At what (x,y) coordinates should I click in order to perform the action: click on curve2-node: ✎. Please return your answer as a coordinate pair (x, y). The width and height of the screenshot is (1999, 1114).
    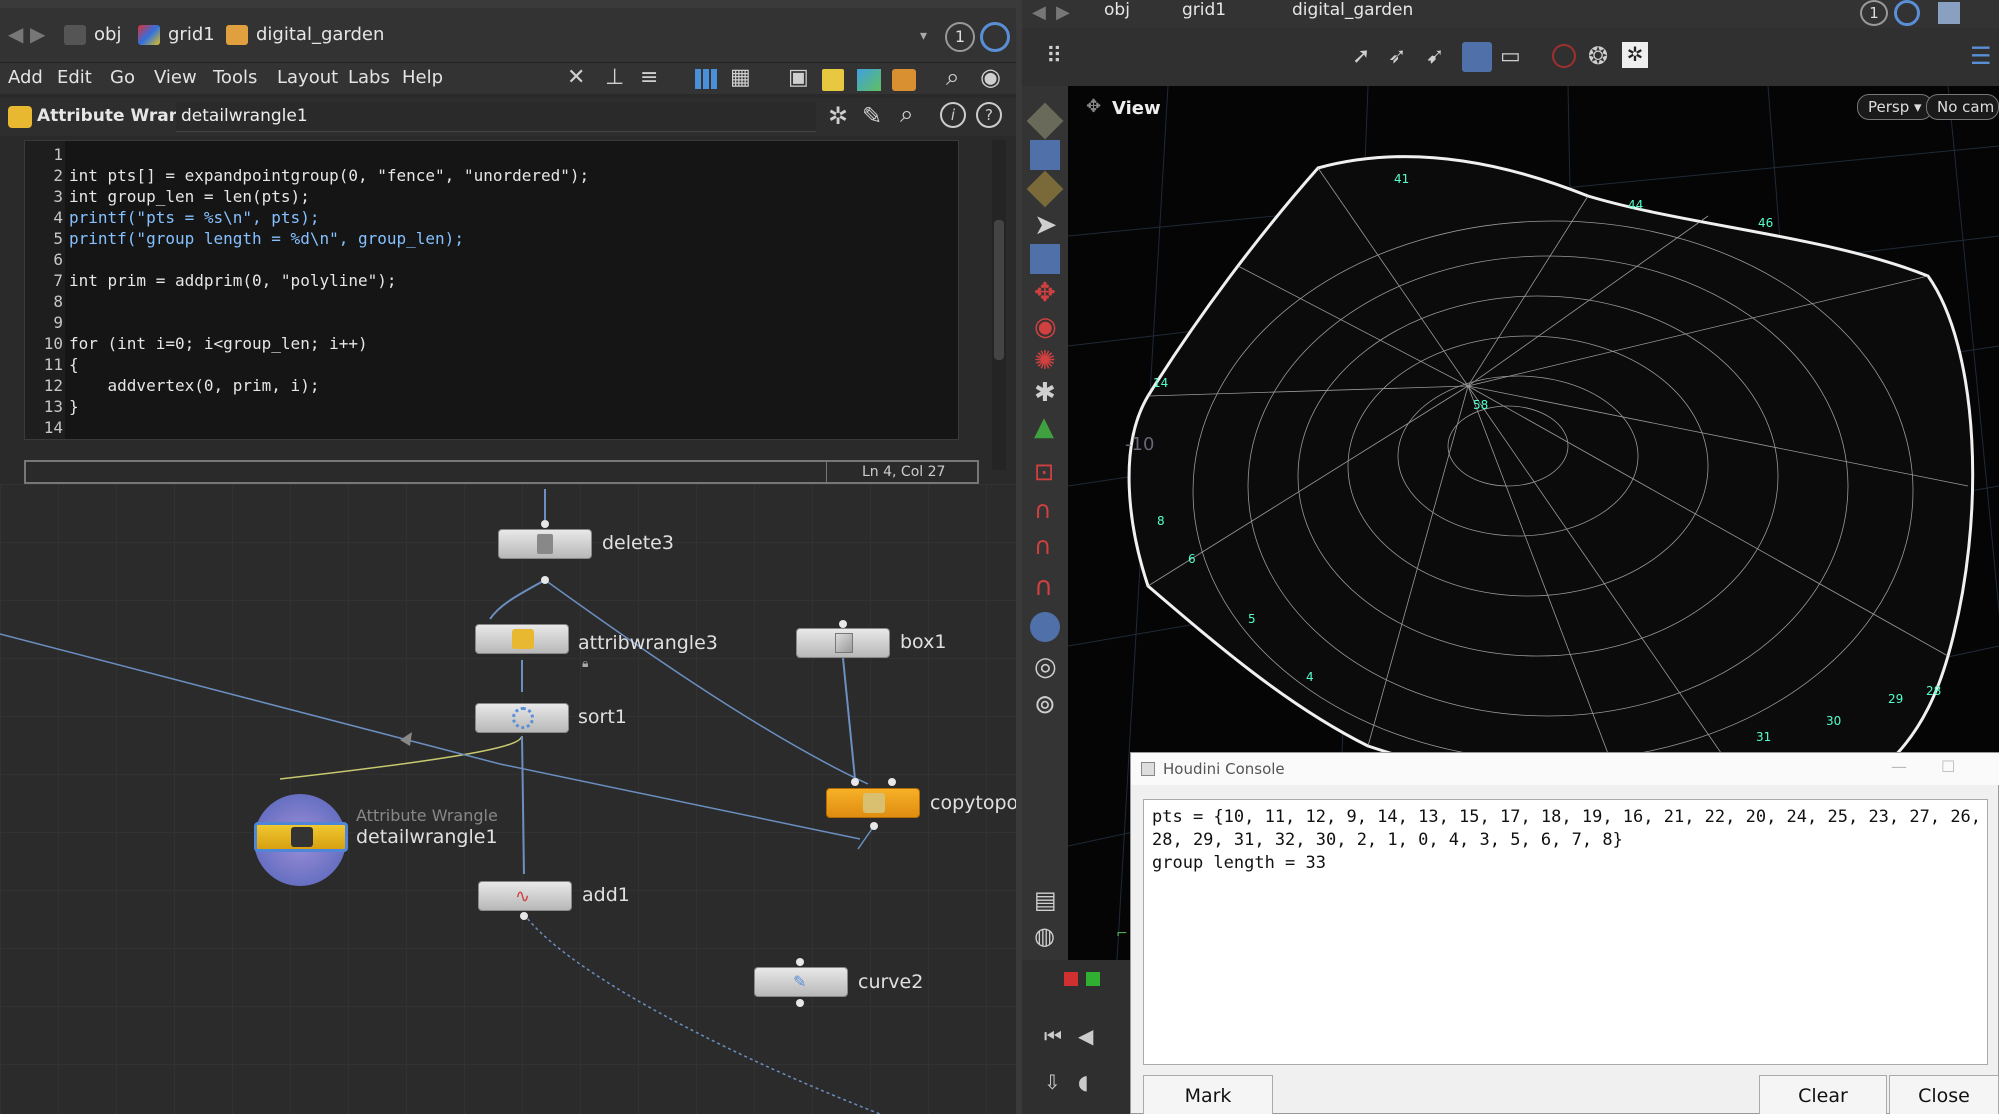
    Looking at the image, I should click on (801, 982).